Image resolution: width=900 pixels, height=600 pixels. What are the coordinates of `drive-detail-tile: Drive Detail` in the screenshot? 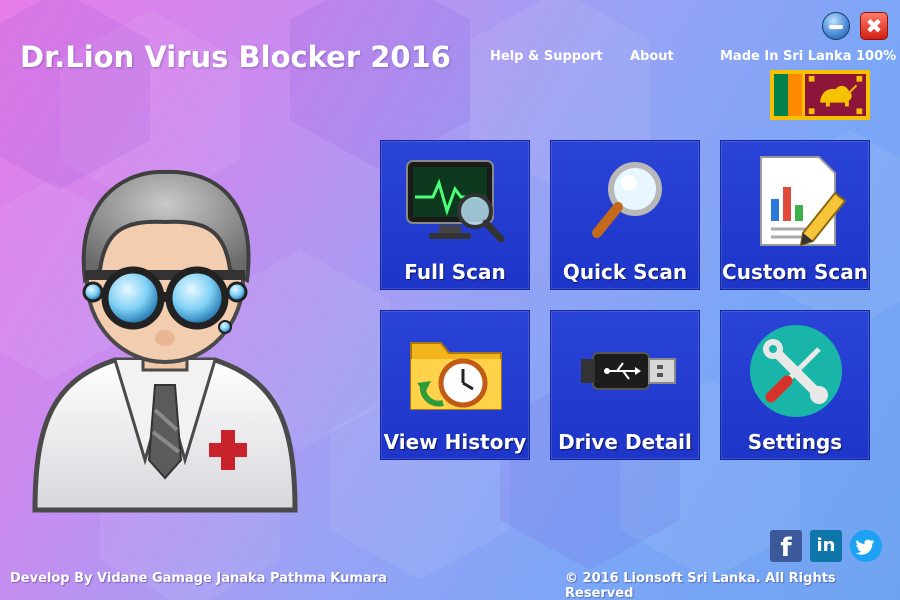 It's located at (625, 385).